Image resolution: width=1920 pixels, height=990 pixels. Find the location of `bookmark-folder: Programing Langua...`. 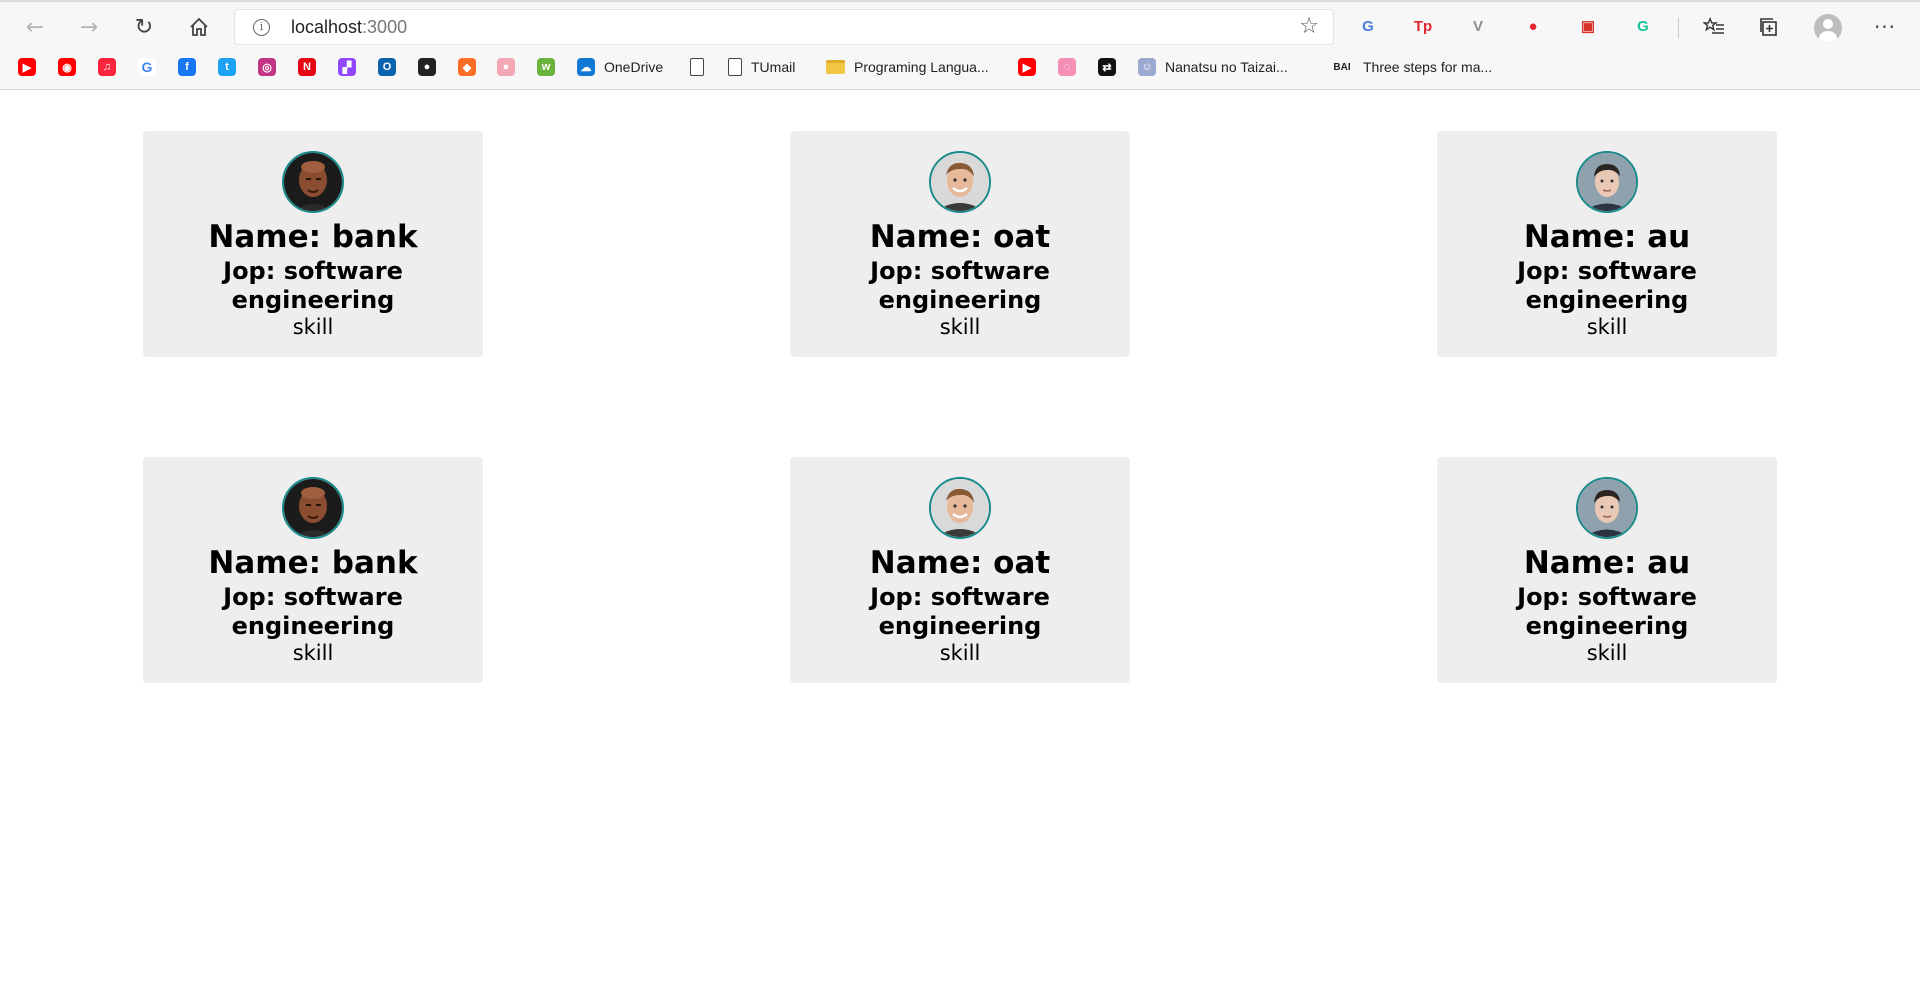

bookmark-folder: Programing Langua... is located at coordinates (907, 67).